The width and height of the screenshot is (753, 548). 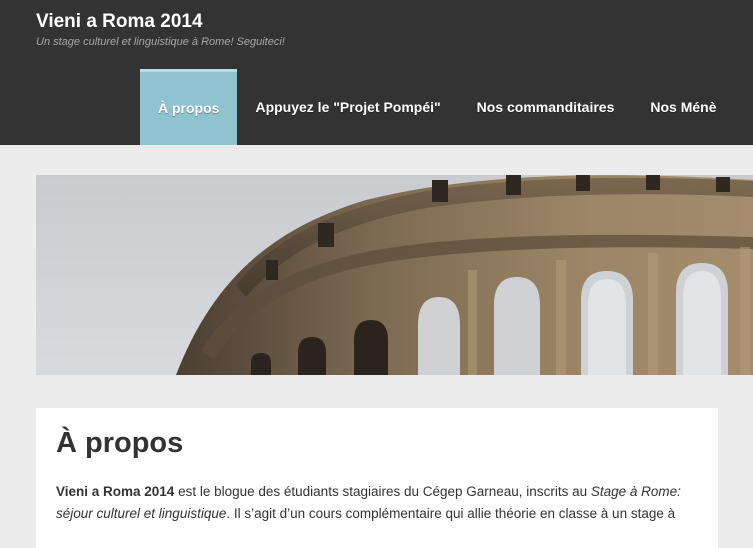 What do you see at coordinates (189, 107) in the screenshot?
I see `nav-item-a-propos: À propos` at bounding box center [189, 107].